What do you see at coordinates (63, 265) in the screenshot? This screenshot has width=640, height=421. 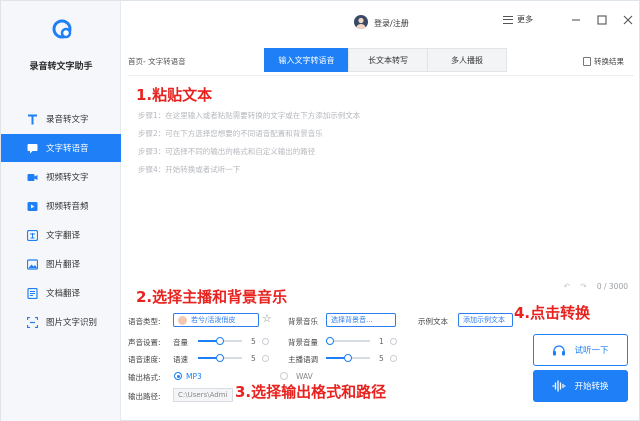 I see `sidebar-item-label: 图片翻译` at bounding box center [63, 265].